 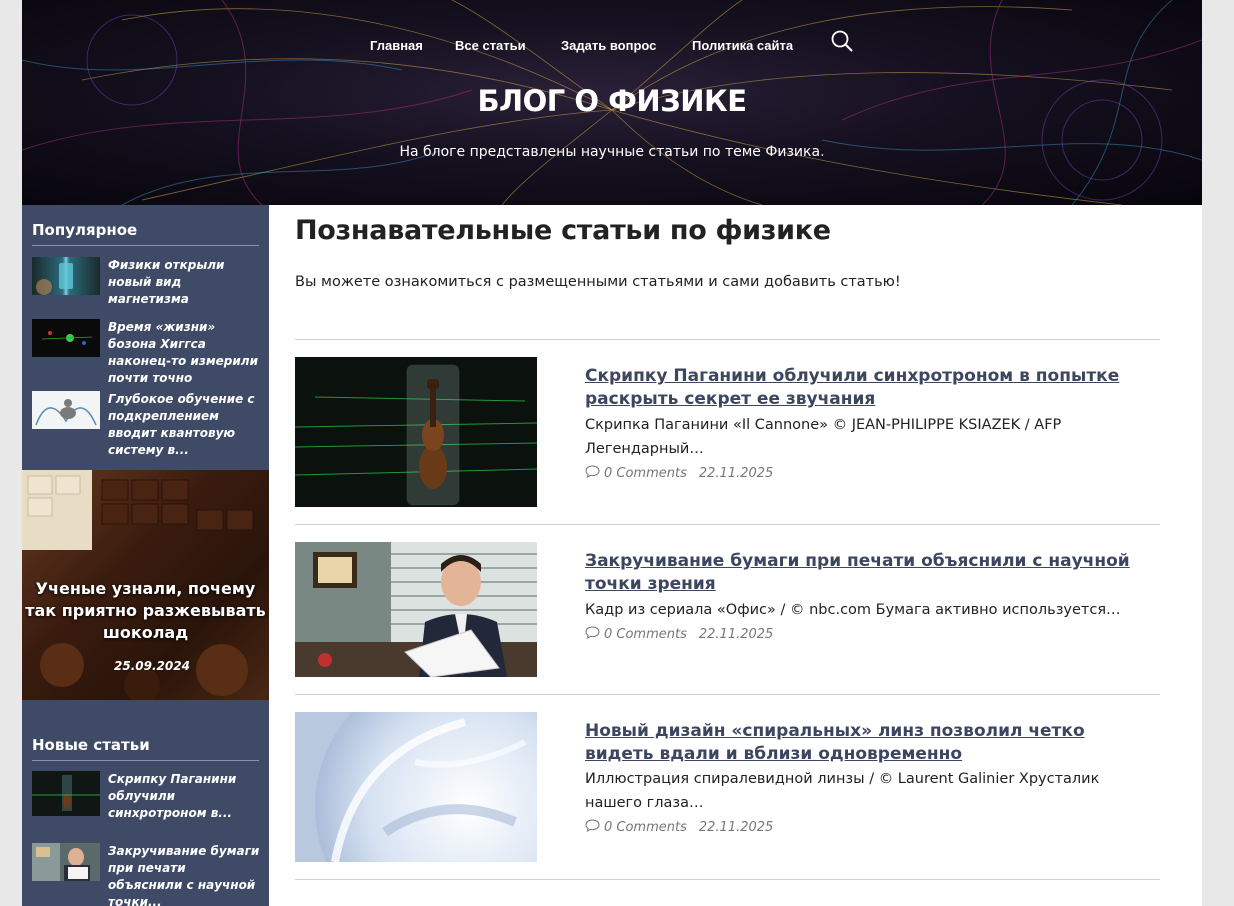 I want to click on widget-title-popular: Популярное, so click(x=85, y=230).